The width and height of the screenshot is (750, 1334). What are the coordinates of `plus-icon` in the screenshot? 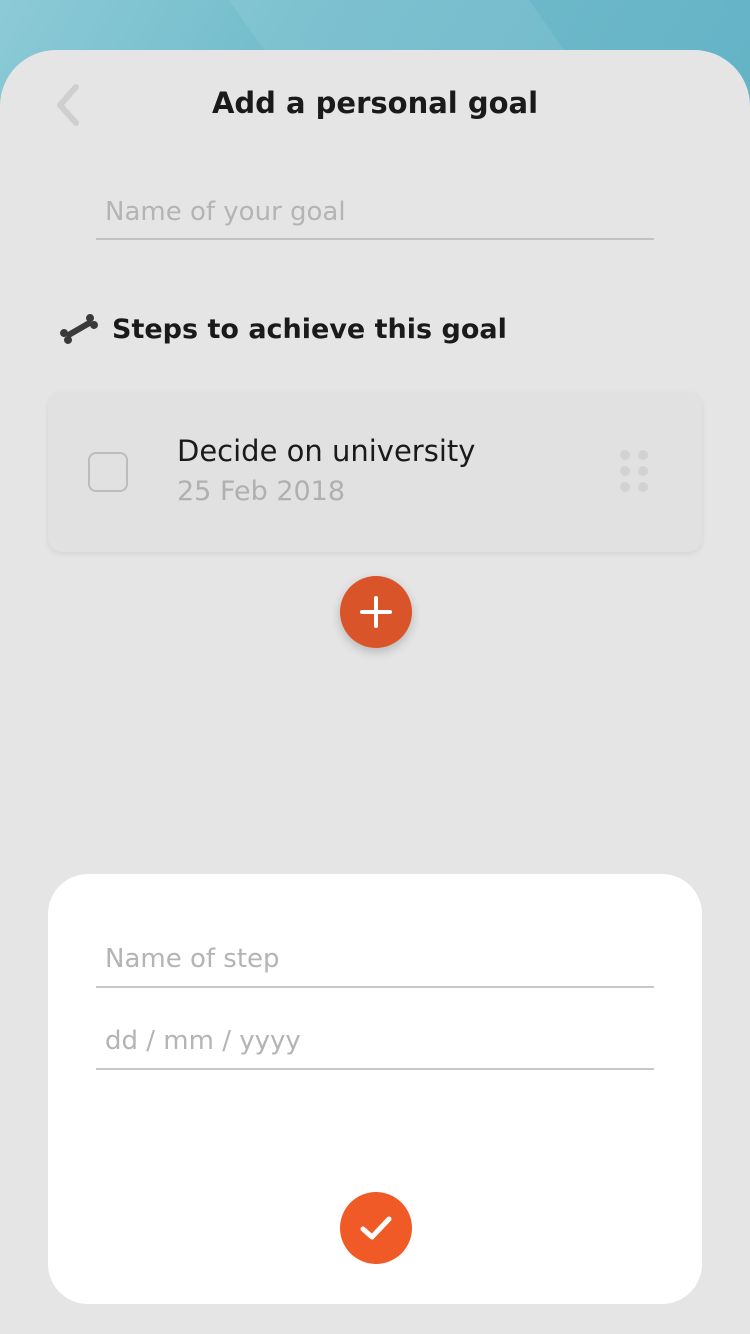 It's located at (376, 612).